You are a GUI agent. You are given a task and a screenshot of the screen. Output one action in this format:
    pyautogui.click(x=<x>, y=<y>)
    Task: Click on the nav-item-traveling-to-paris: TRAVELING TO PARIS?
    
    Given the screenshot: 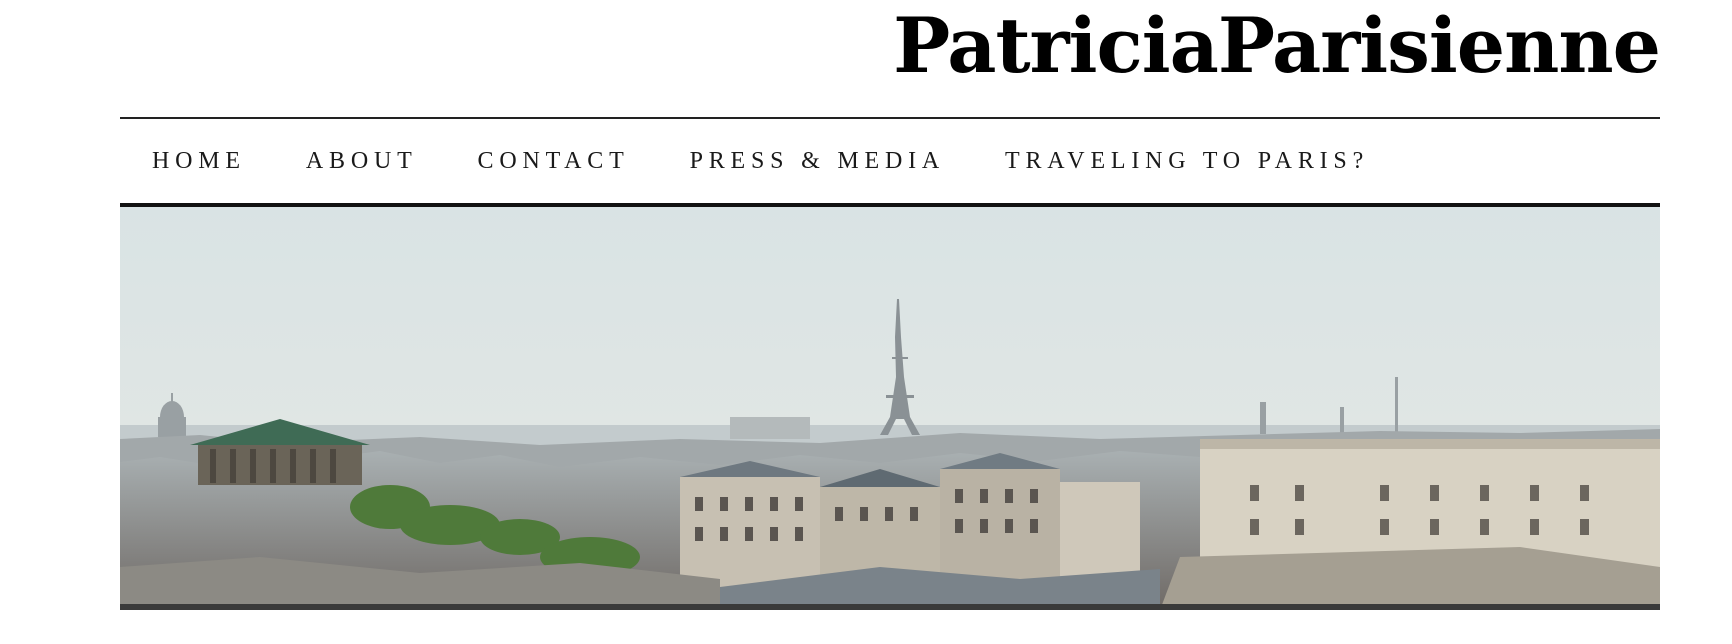 What is the action you would take?
    pyautogui.click(x=1187, y=161)
    